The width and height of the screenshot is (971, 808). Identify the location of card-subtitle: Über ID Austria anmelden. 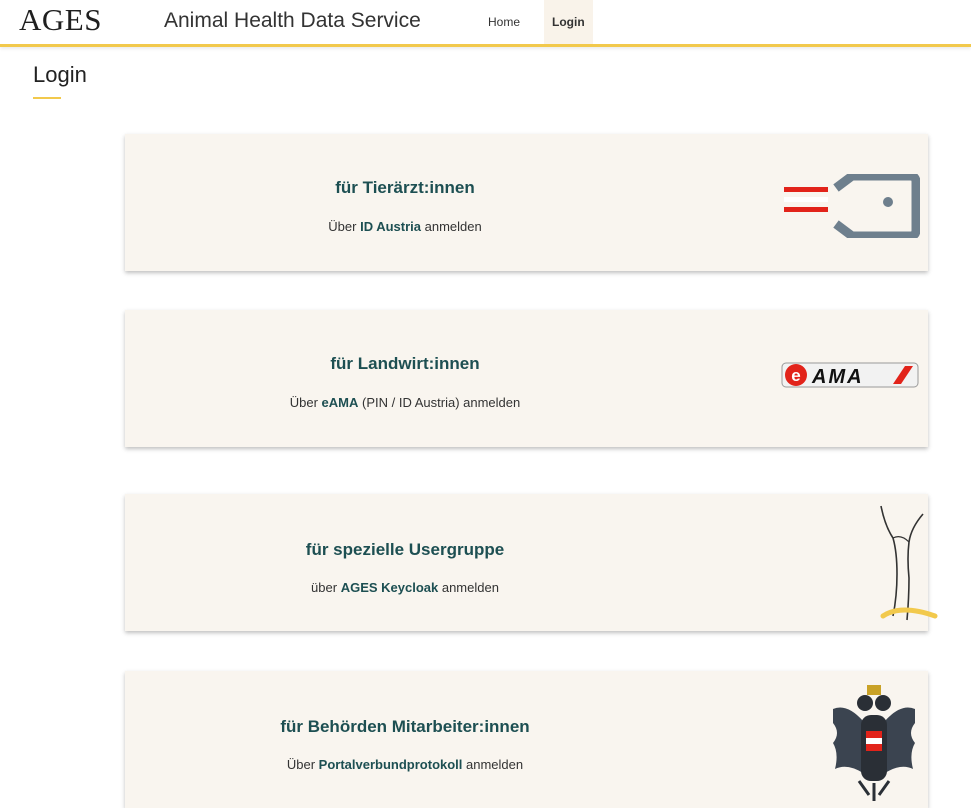
(405, 226).